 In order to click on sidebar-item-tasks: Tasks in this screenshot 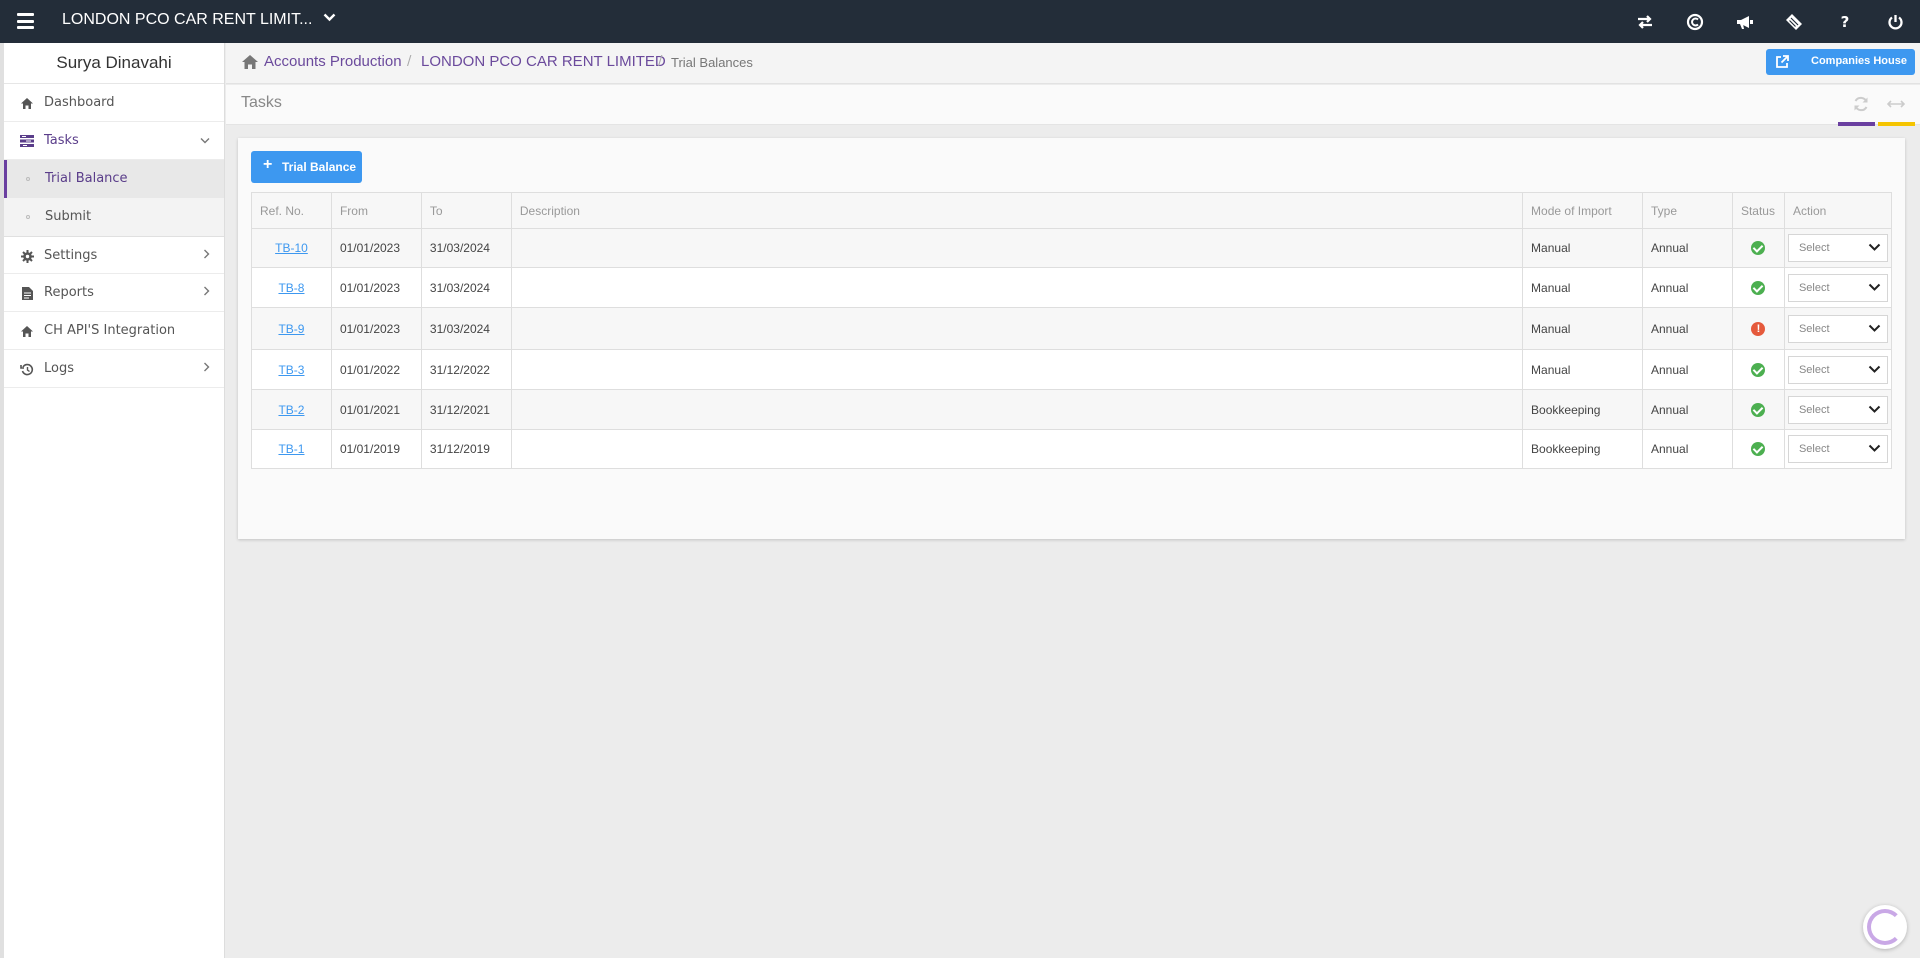, I will do `click(114, 141)`.